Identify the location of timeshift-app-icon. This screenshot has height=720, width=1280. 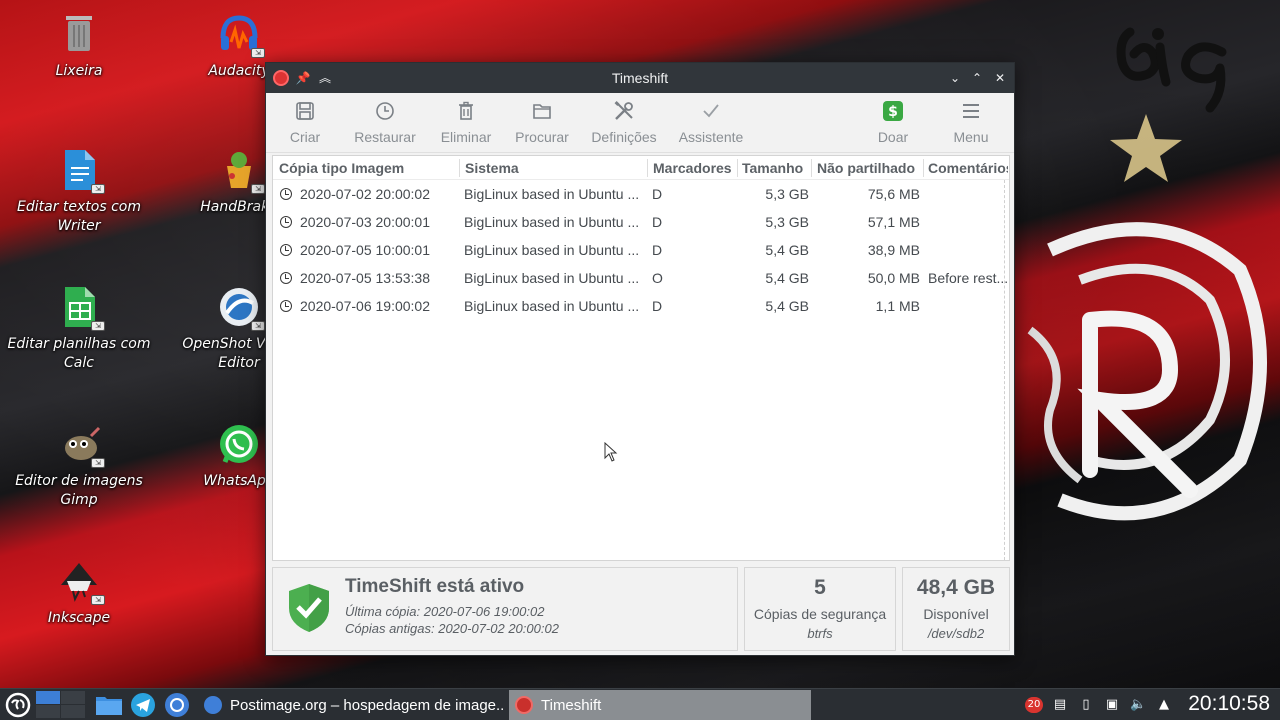
(281, 78).